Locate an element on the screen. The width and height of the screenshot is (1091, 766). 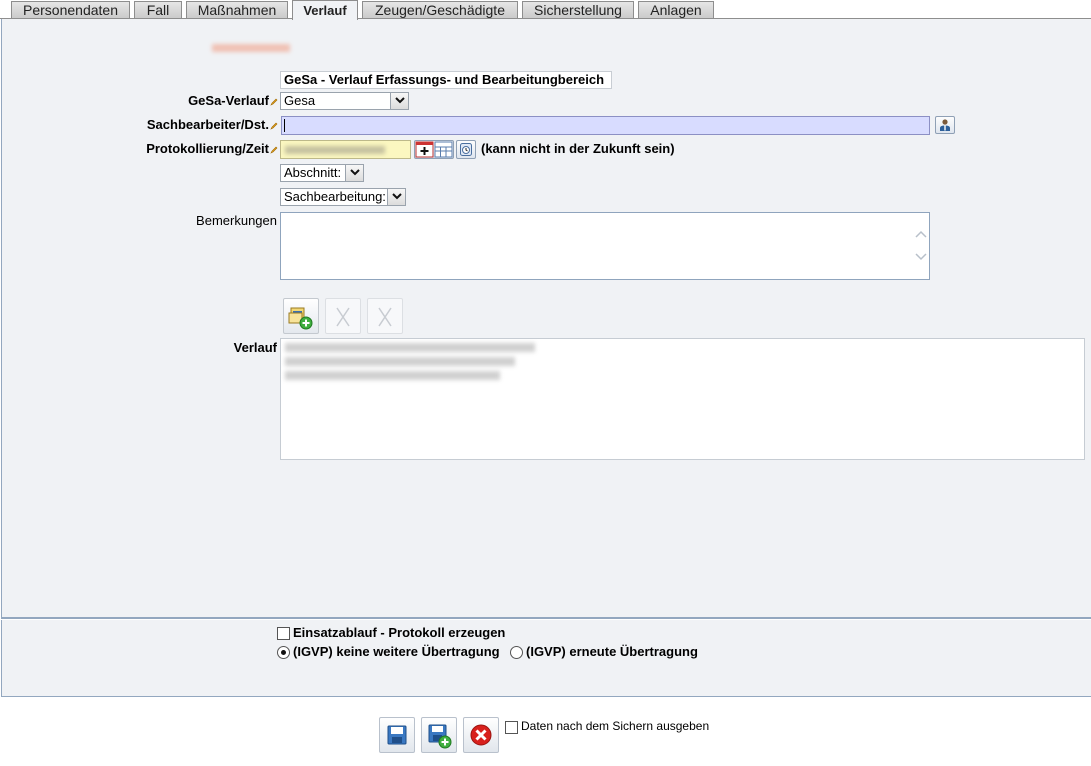
abschnitt-select: Abschnitt: is located at coordinates (322, 173).